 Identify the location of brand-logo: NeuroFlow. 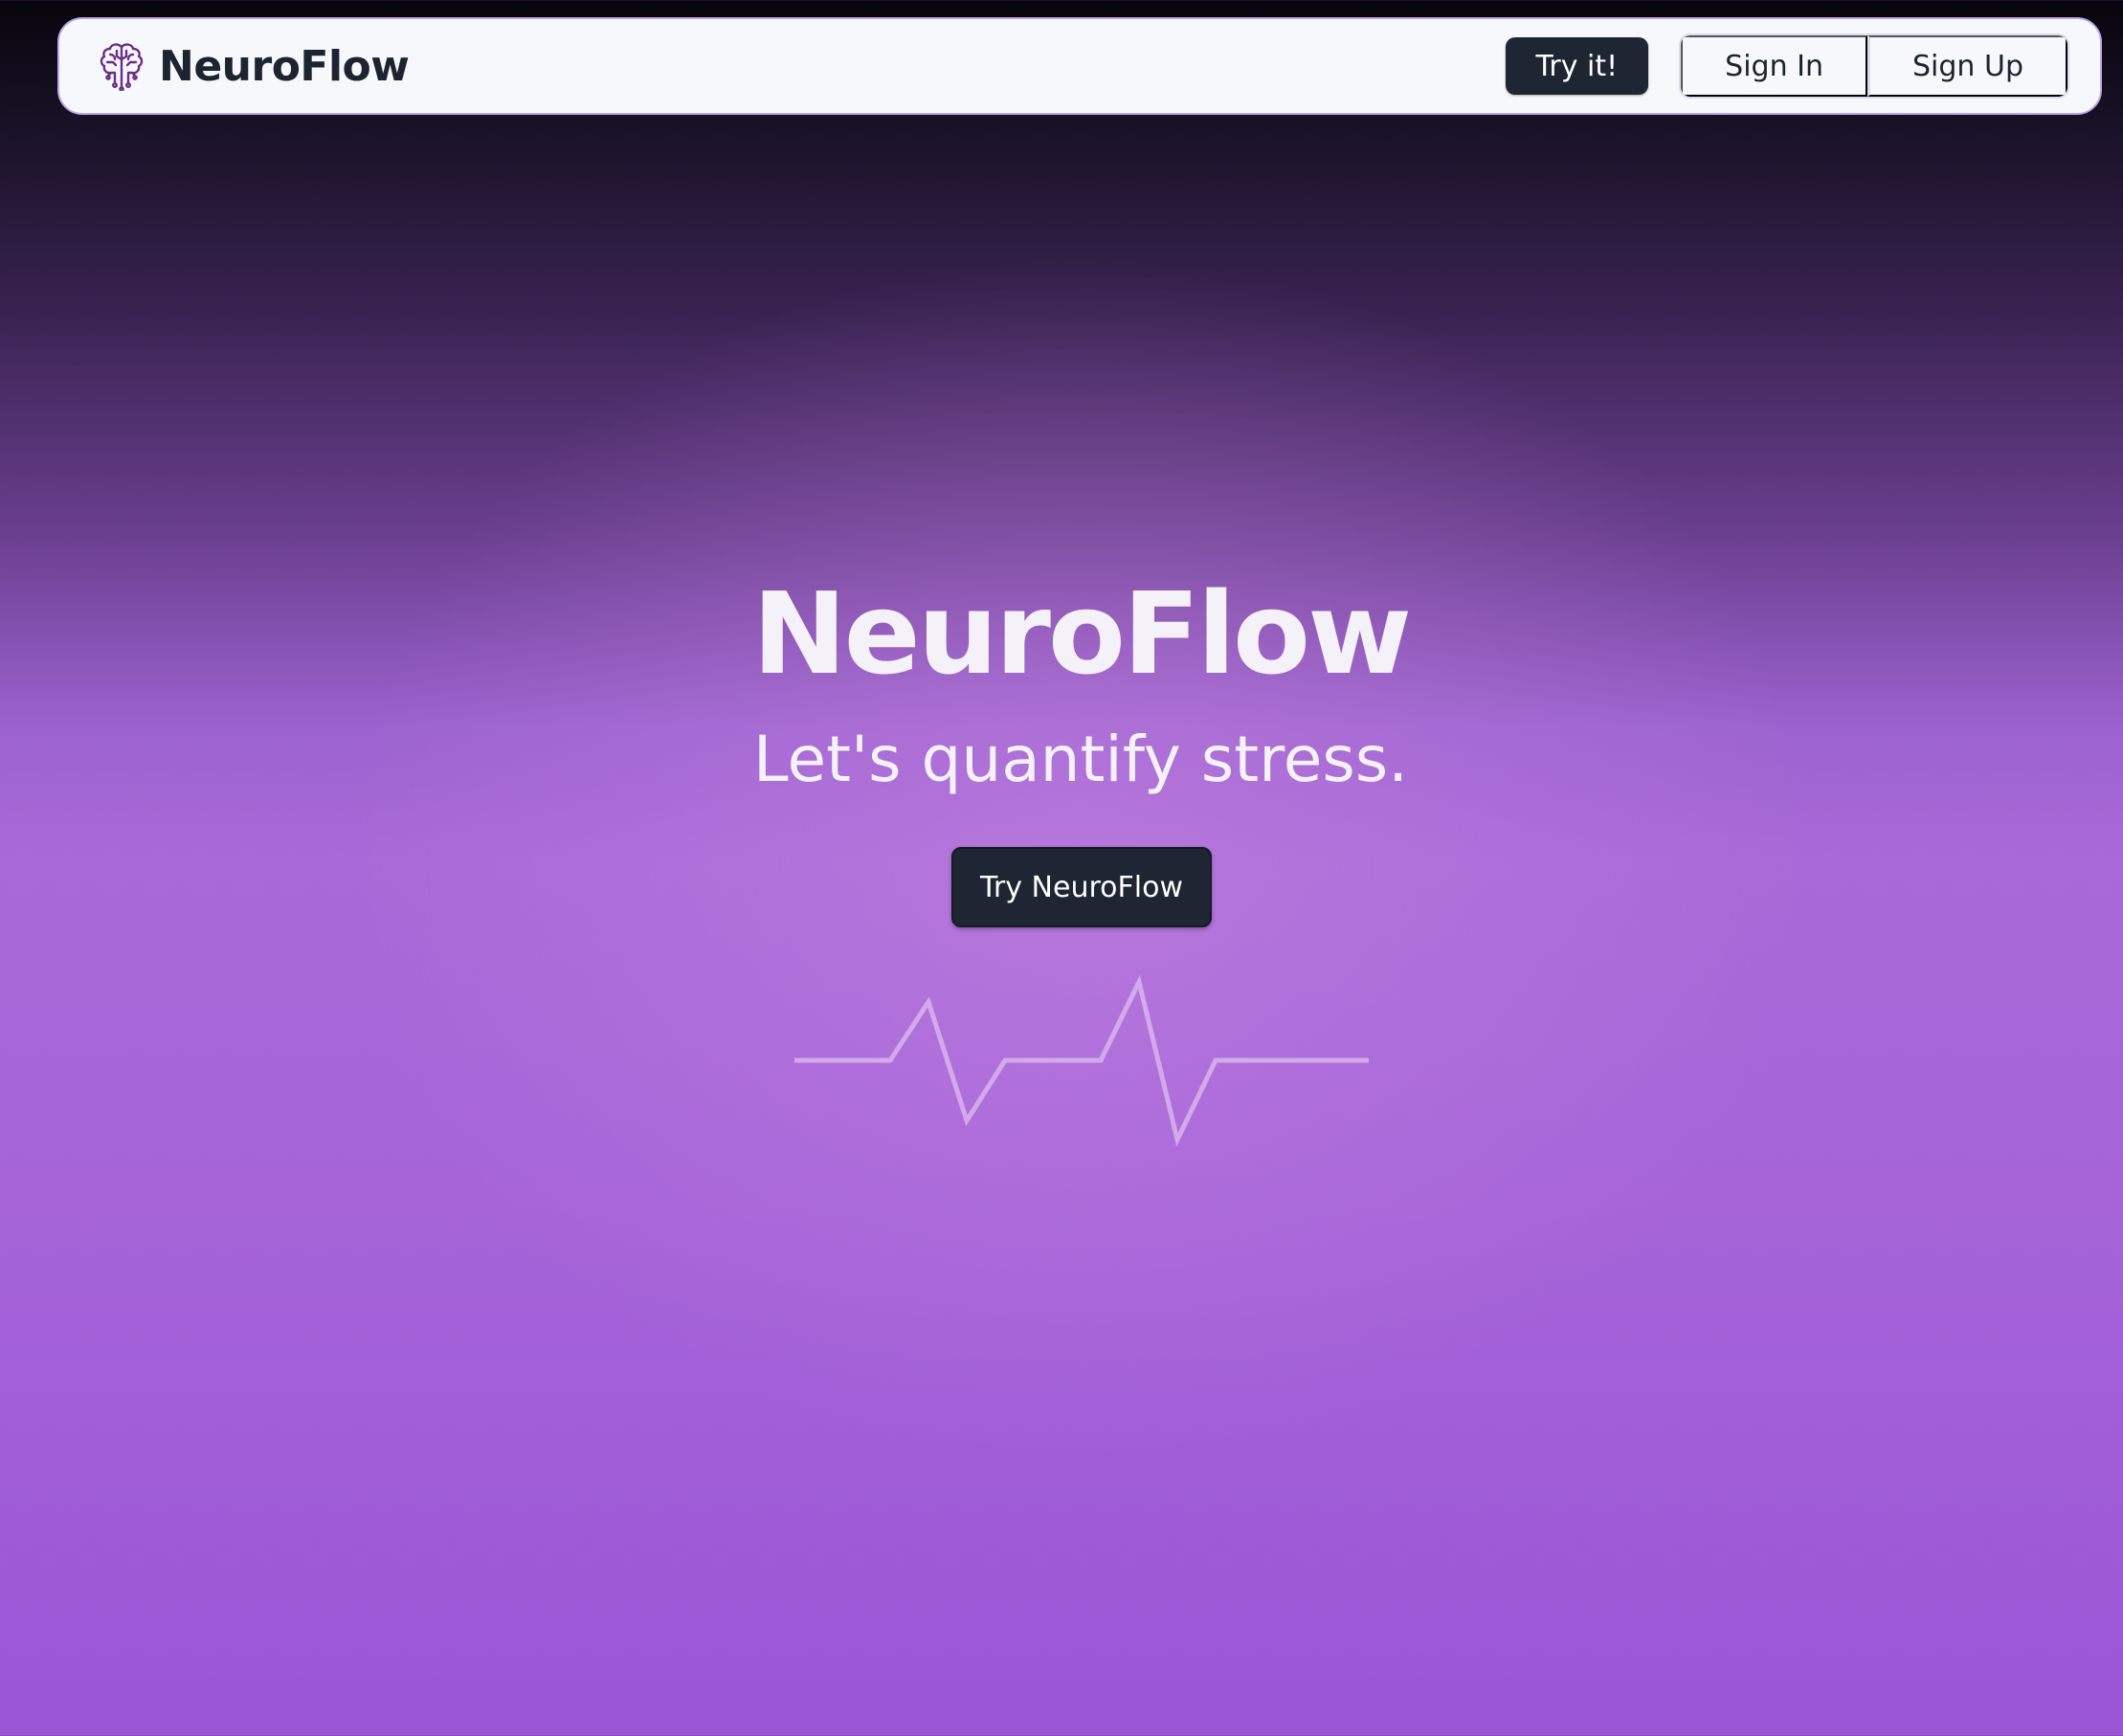
(254, 66).